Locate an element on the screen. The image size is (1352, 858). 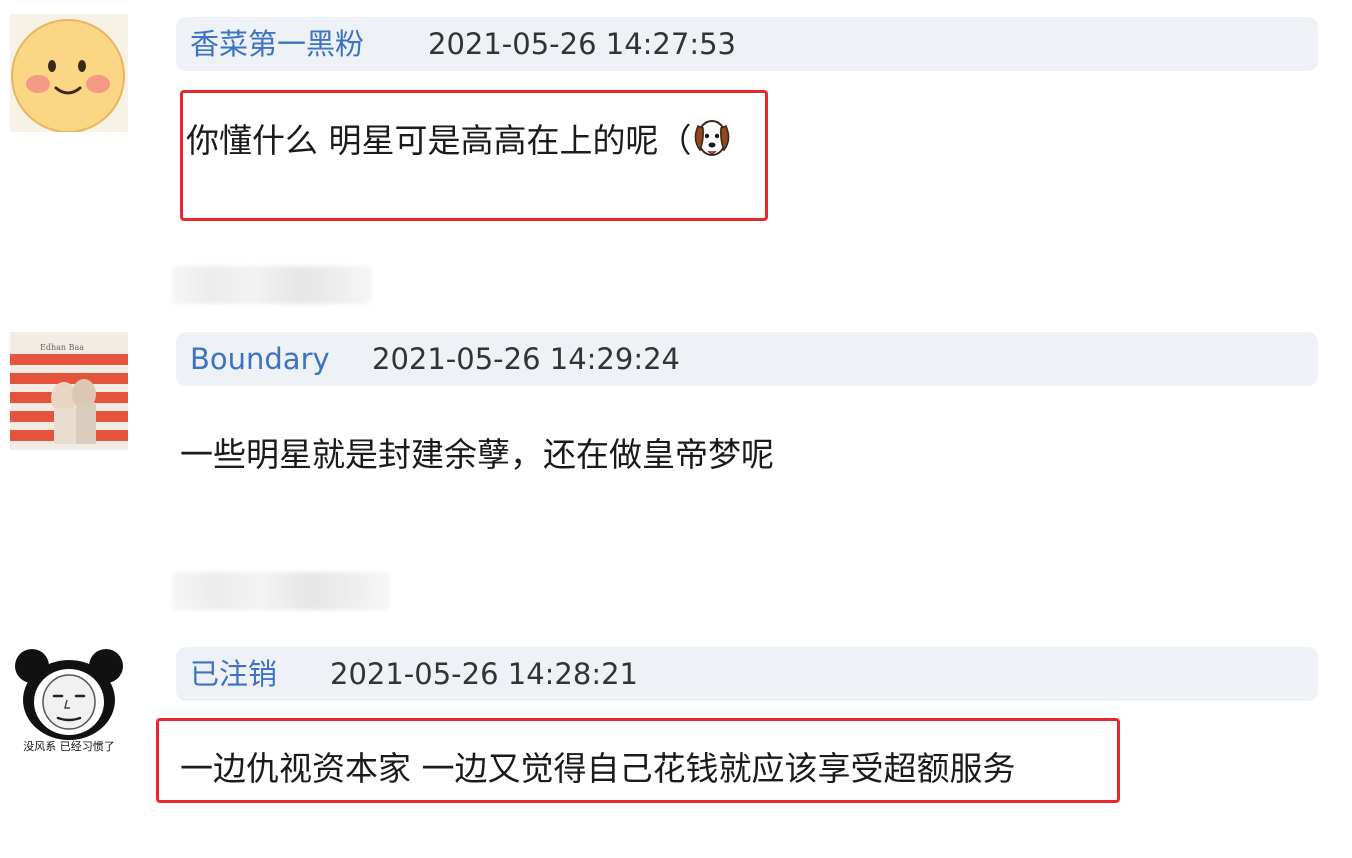
comment-text: 一些明星就是封建余孽，还在做皇帝梦呢 is located at coordinates (477, 454).